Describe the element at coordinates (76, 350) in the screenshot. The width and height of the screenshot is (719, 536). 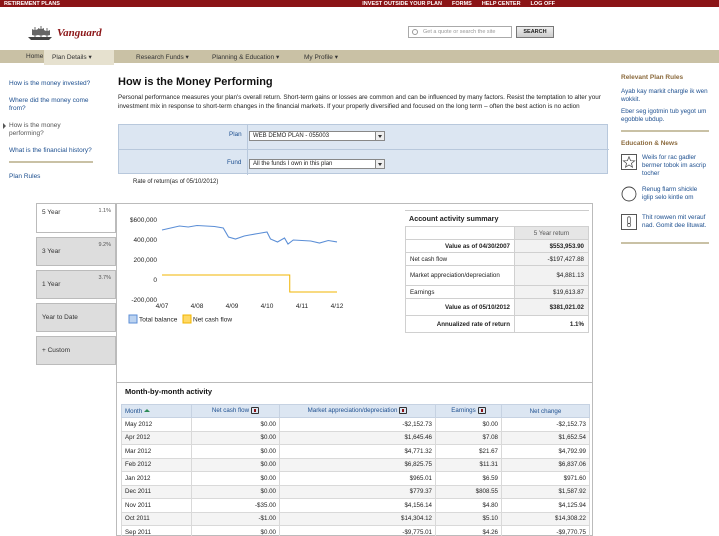
I see `tab-custom: + Custom` at that location.